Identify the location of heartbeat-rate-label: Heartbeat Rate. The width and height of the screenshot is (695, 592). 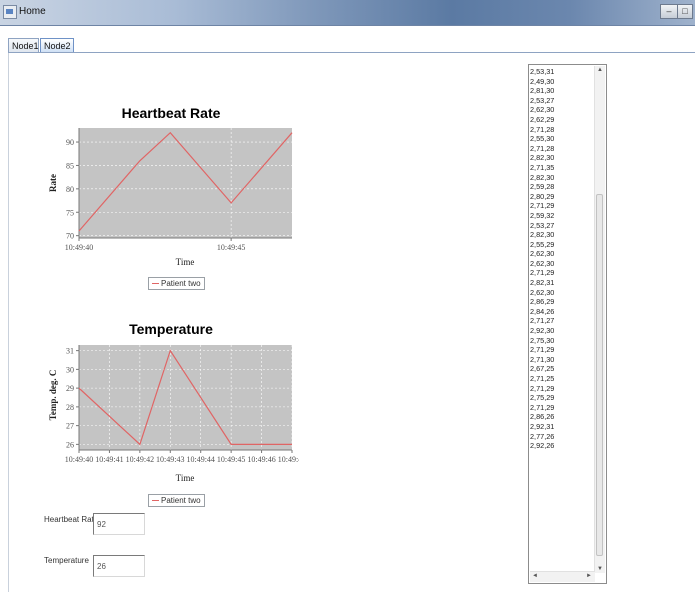
(71, 519).